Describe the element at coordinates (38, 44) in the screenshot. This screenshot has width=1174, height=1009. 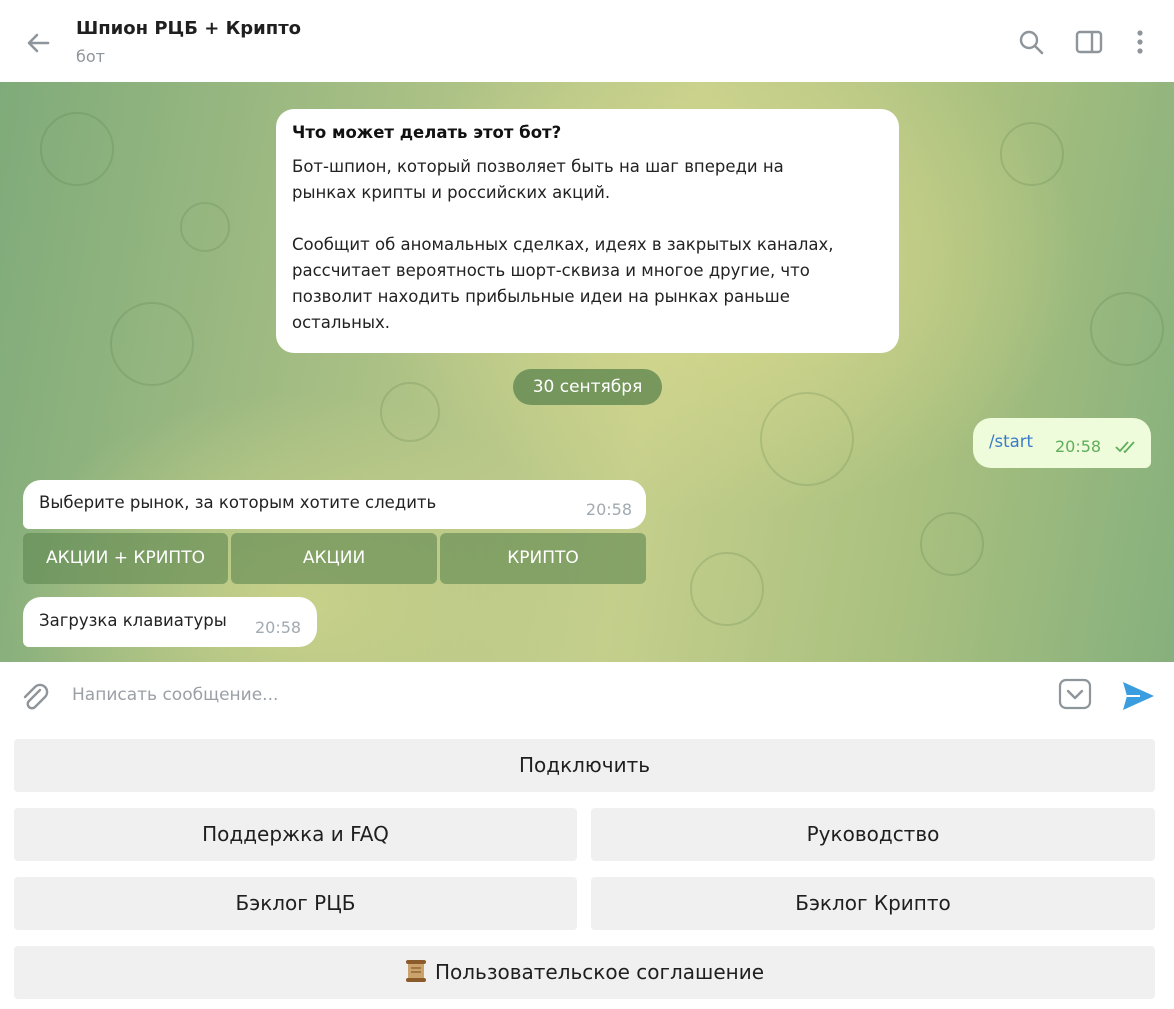
I see `back-arrow-icon` at that location.